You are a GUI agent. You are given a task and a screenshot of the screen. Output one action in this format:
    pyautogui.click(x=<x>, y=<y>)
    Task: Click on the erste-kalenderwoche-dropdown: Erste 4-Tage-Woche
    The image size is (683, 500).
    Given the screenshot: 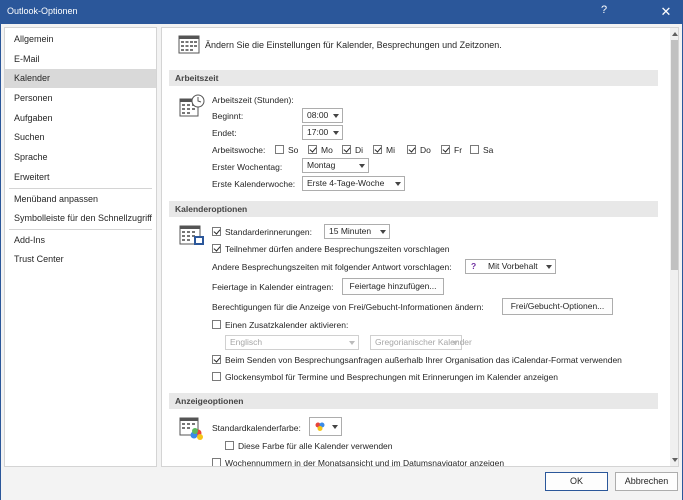 What is the action you would take?
    pyautogui.click(x=353, y=183)
    